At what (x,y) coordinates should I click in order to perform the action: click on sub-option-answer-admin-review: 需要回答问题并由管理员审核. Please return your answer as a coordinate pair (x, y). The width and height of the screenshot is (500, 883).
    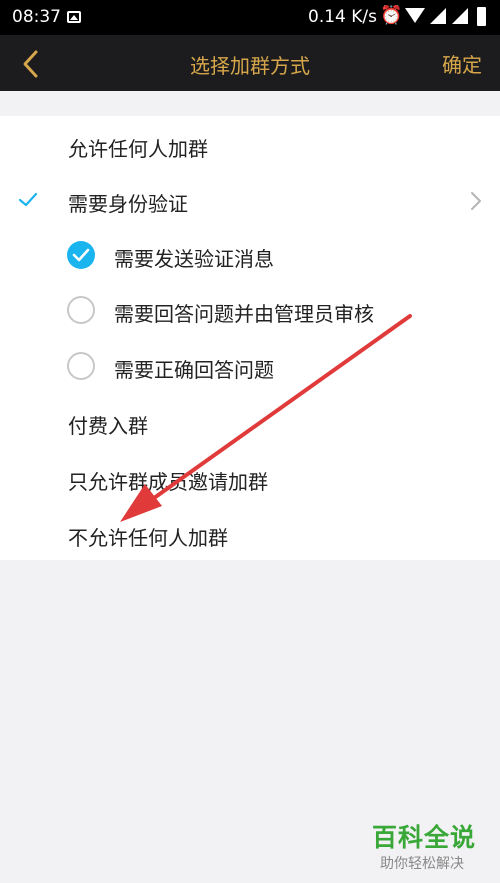
    Looking at the image, I should click on (250, 311).